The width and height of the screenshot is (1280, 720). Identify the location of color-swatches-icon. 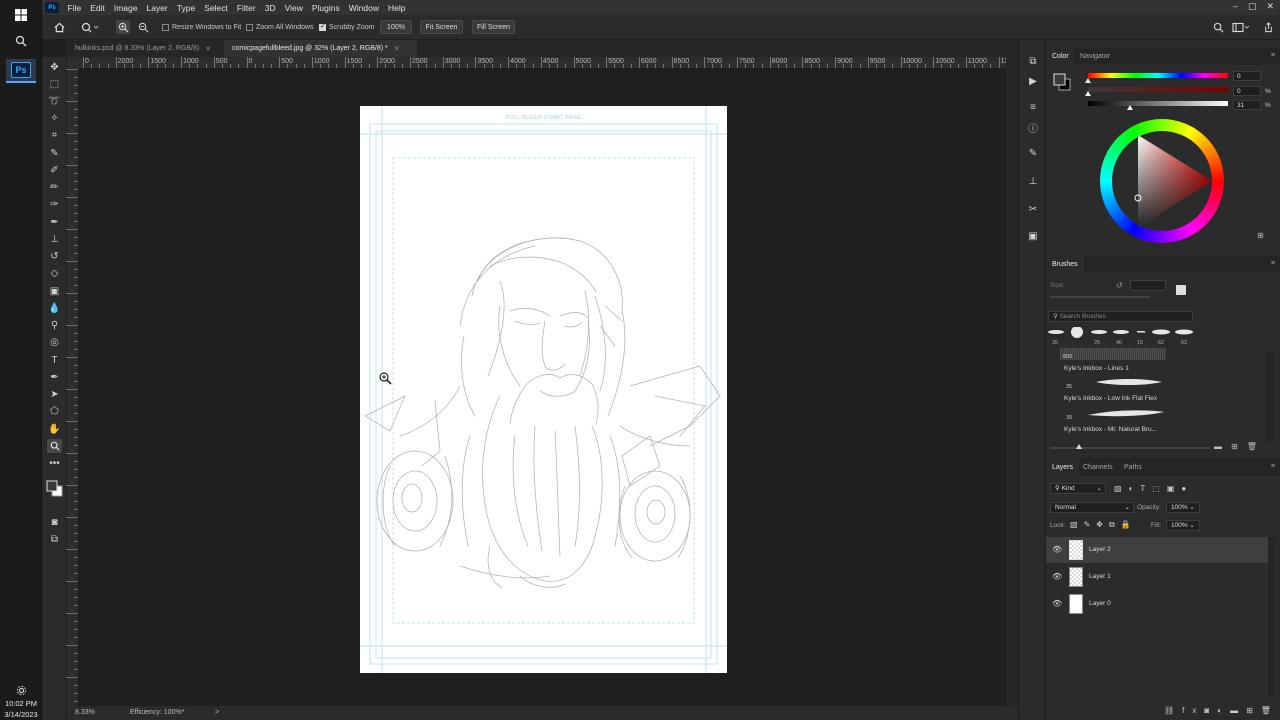
(55, 488).